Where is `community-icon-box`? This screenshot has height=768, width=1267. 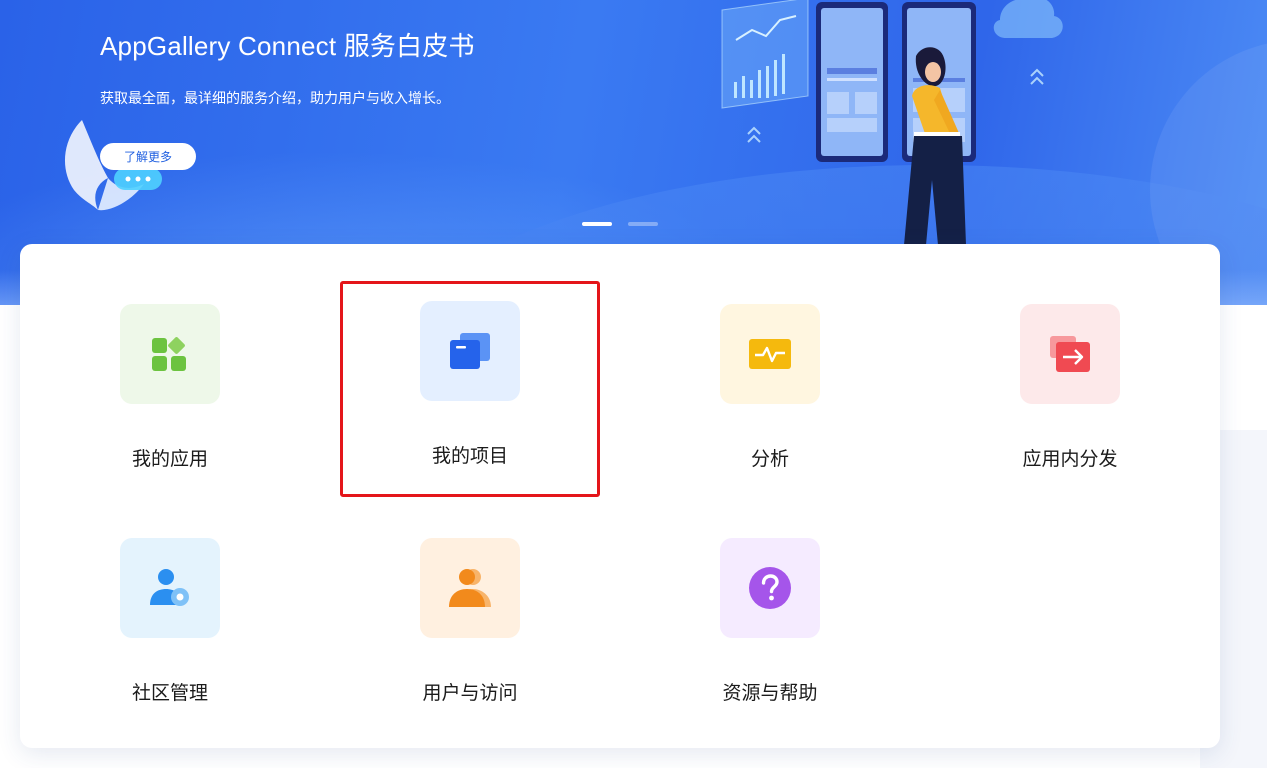
community-icon-box is located at coordinates (170, 588).